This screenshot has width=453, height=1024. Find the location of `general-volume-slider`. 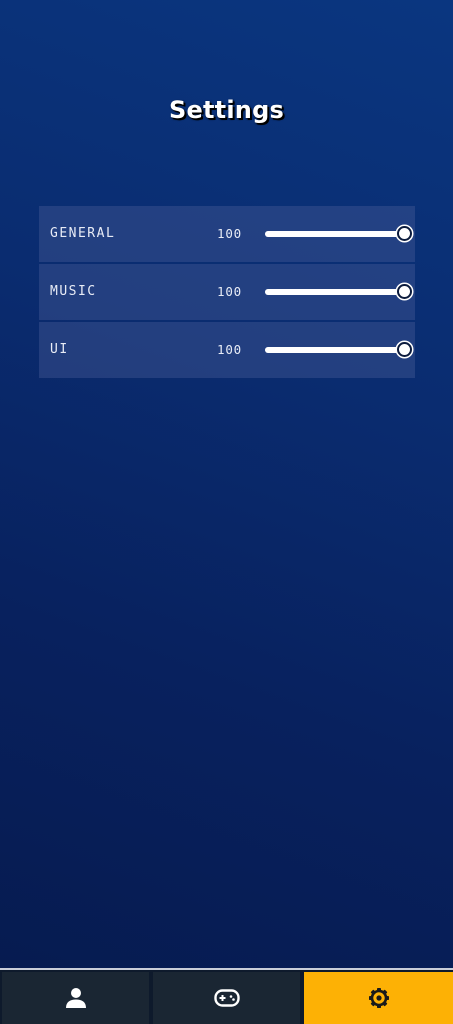

general-volume-slider is located at coordinates (338, 234).